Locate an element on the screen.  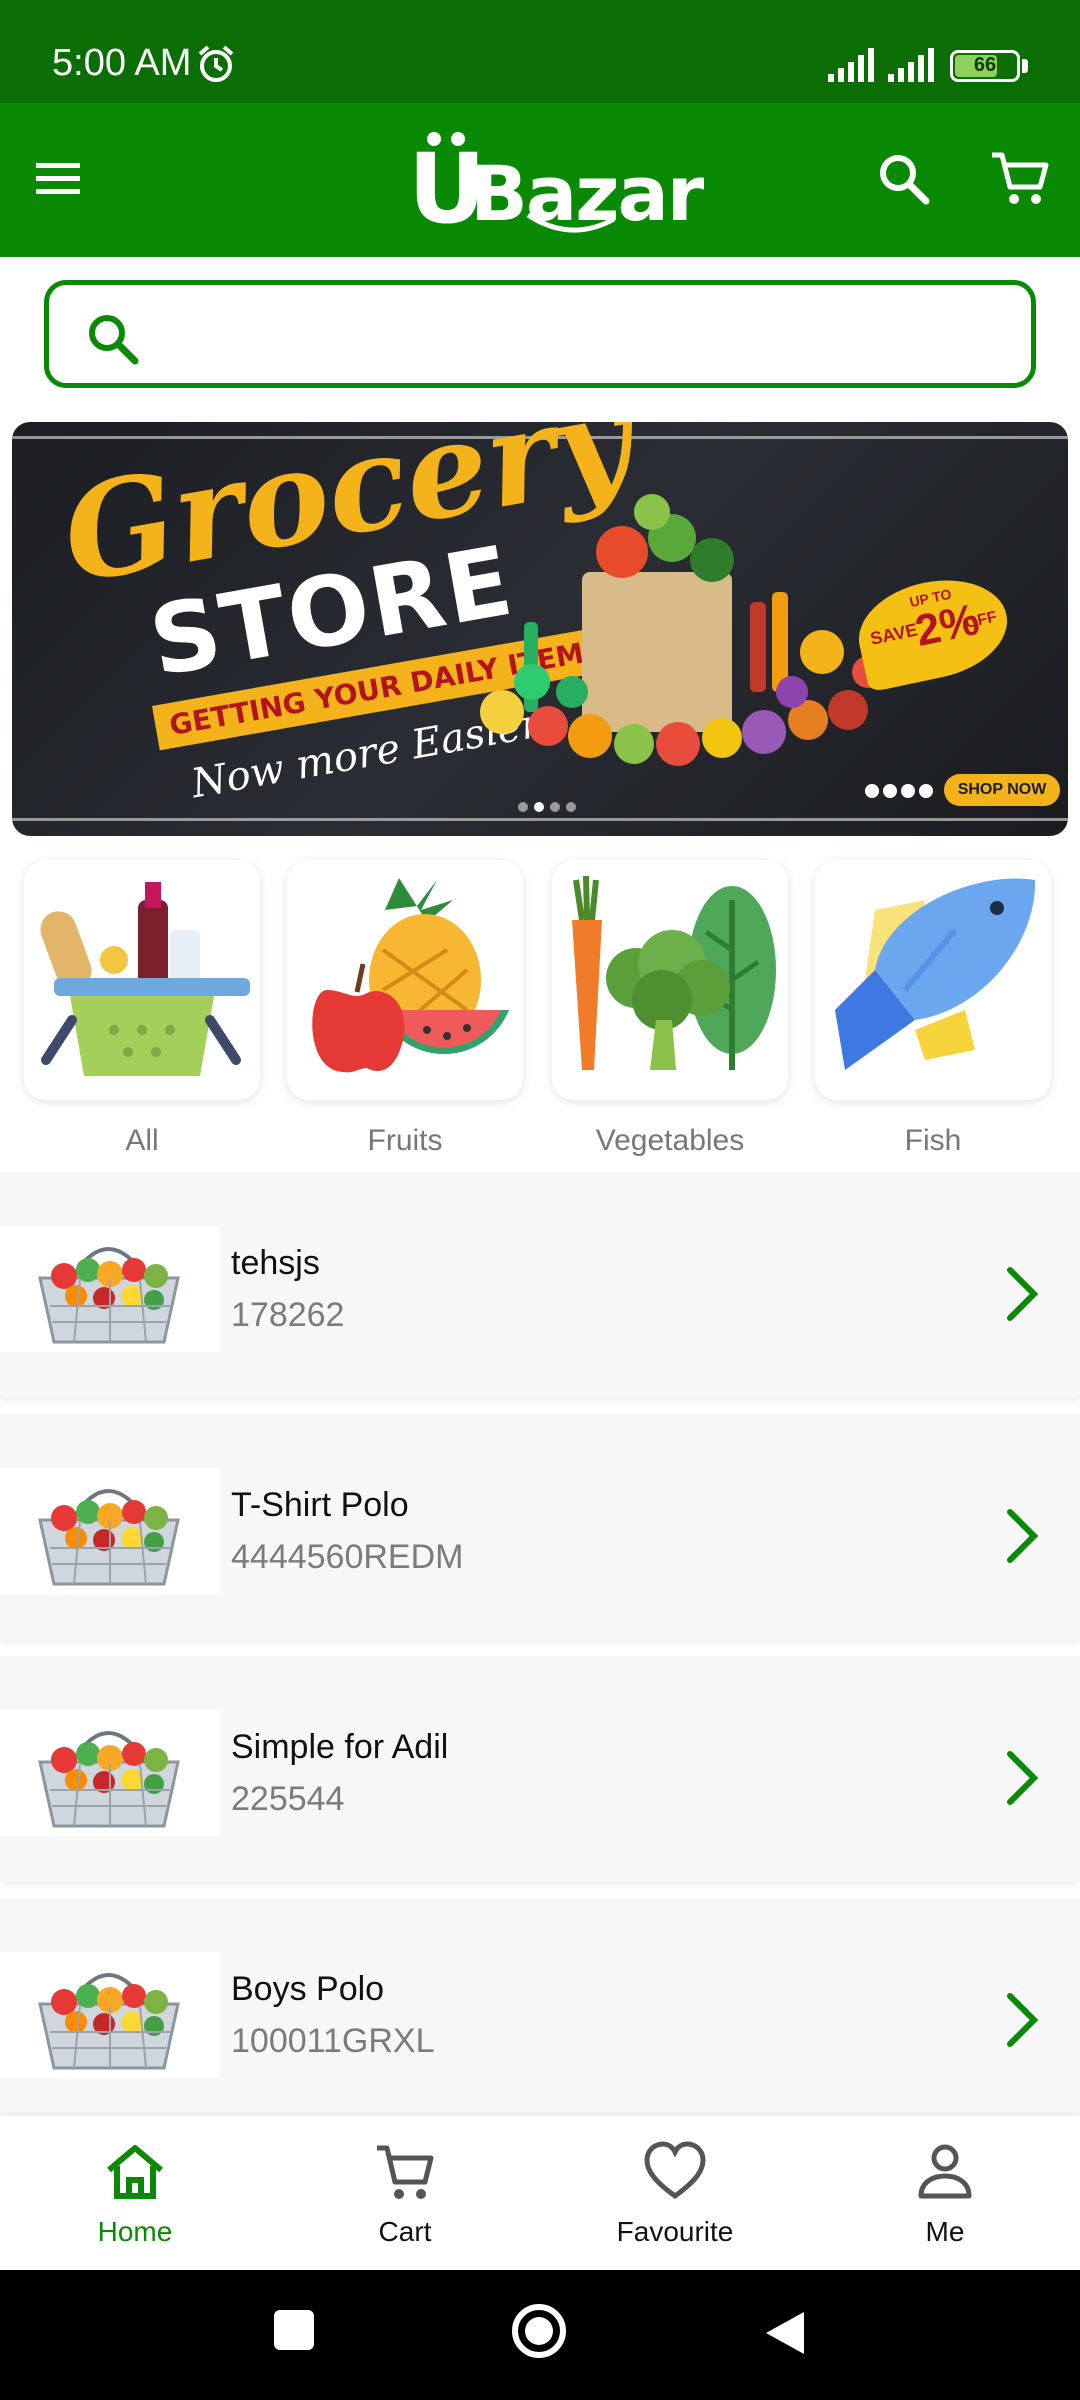
status-time: 5:00 AM is located at coordinates (122, 63).